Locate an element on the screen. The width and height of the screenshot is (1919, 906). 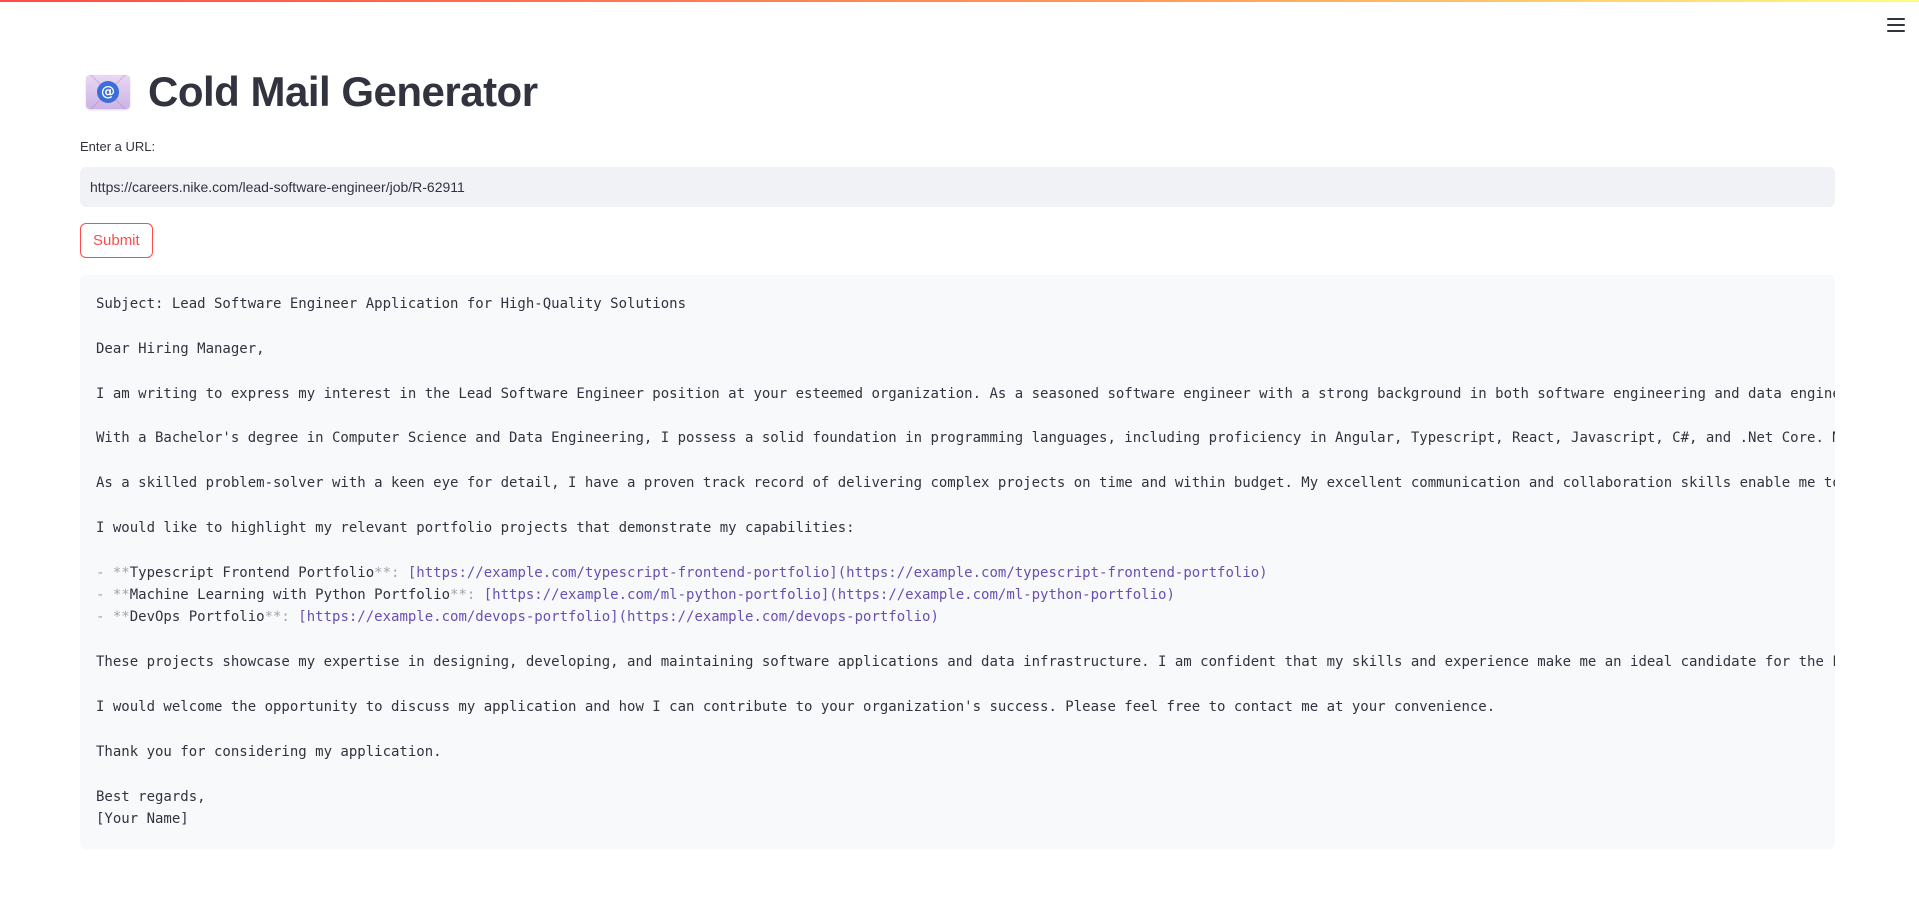
email-greeting: Dear Hiring Manager, is located at coordinates (180, 348).